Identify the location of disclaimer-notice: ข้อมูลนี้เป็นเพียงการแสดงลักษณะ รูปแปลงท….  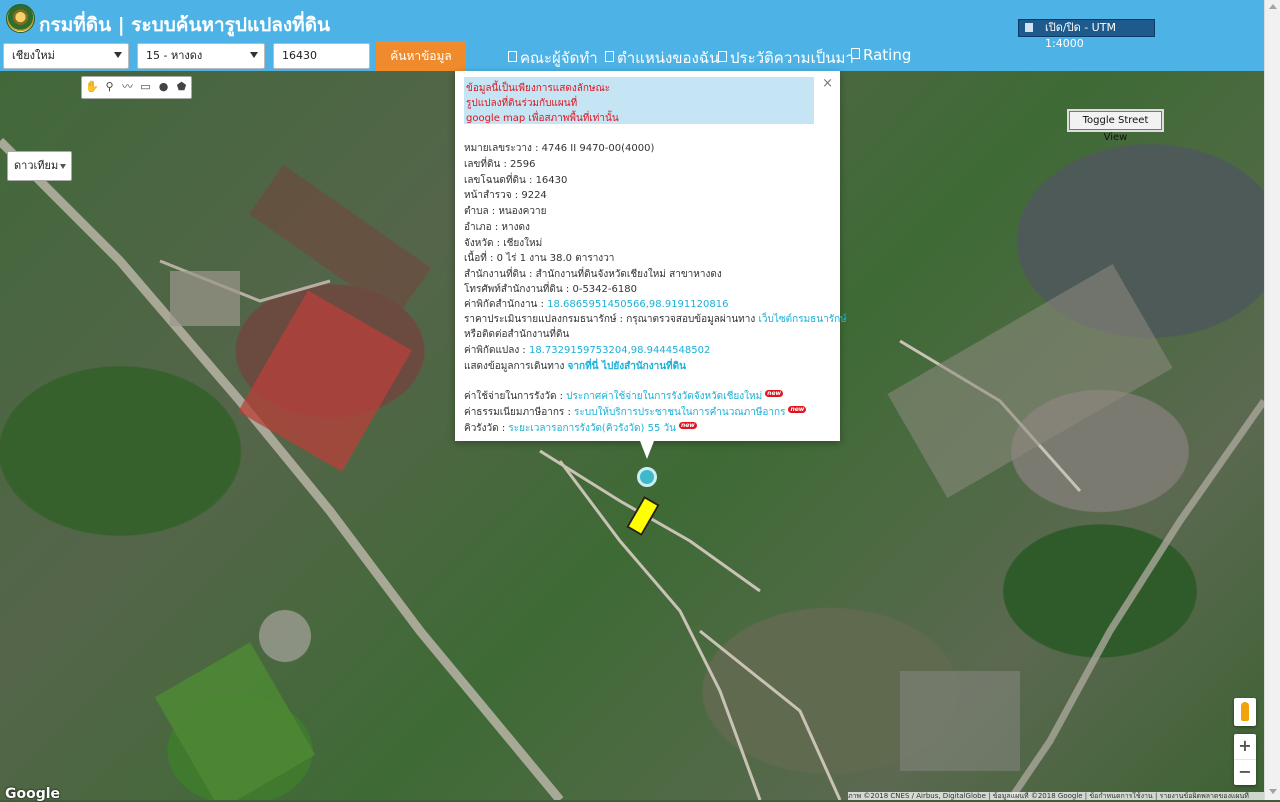
(639, 100).